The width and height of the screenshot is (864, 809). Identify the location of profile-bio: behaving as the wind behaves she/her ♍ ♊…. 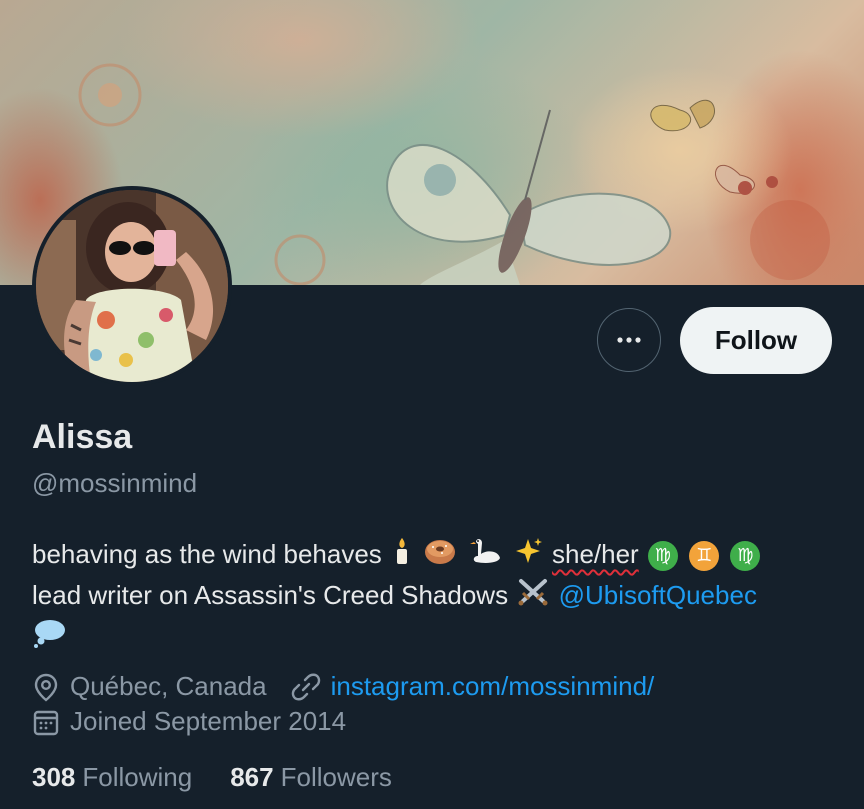
(437, 597).